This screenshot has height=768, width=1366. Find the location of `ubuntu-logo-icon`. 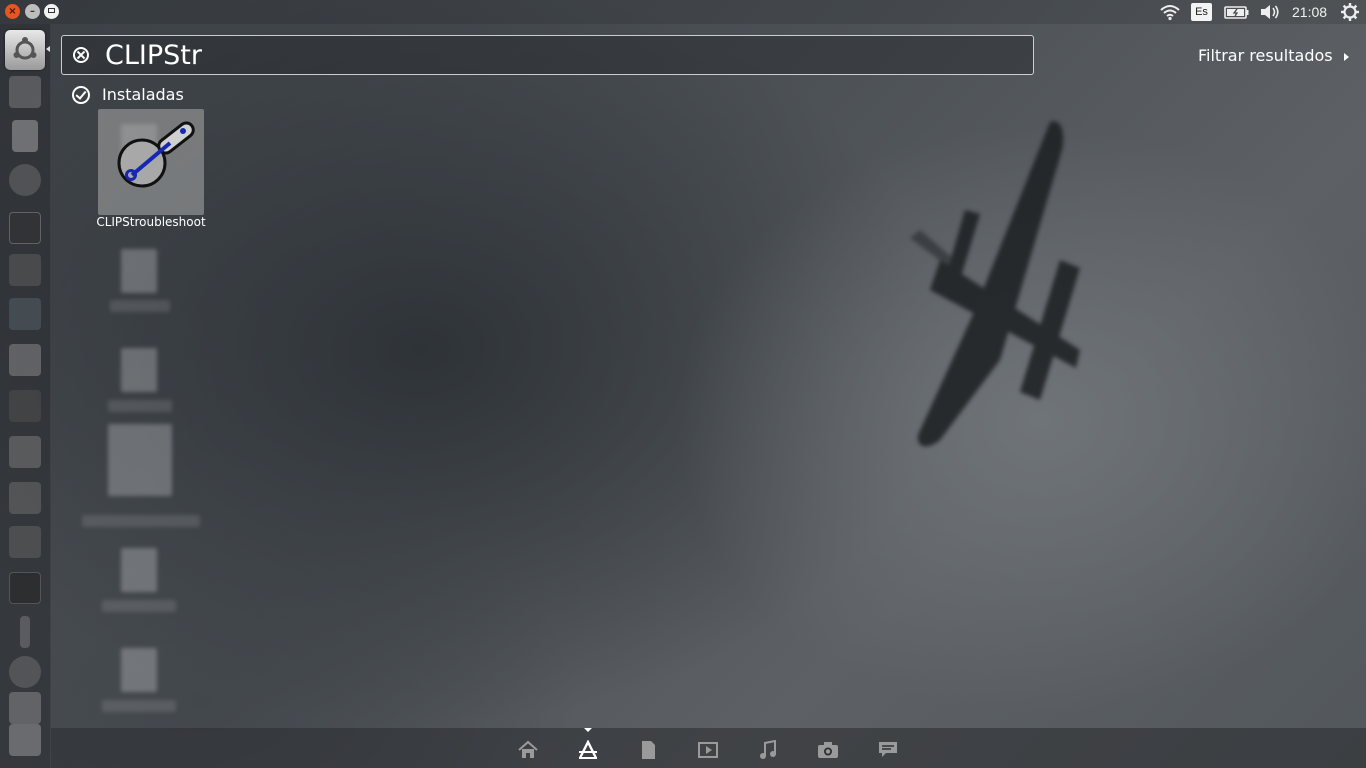

ubuntu-logo-icon is located at coordinates (25, 48).